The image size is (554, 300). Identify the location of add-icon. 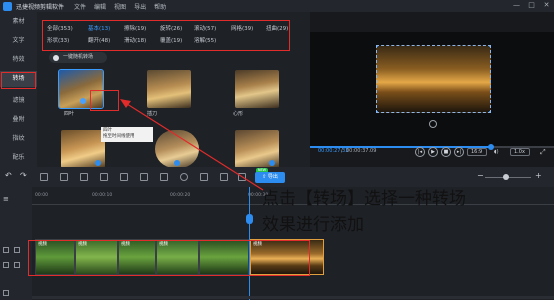
(83, 101).